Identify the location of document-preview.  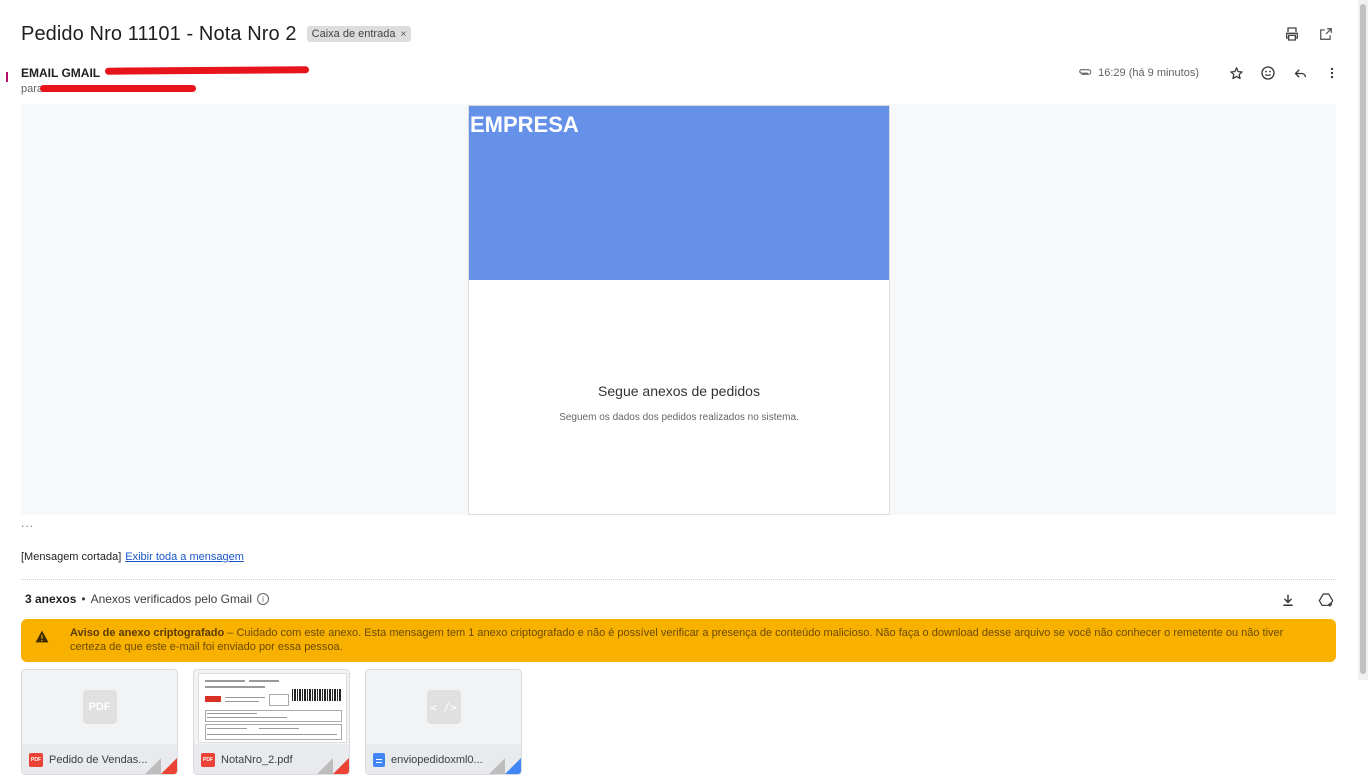
(272, 708).